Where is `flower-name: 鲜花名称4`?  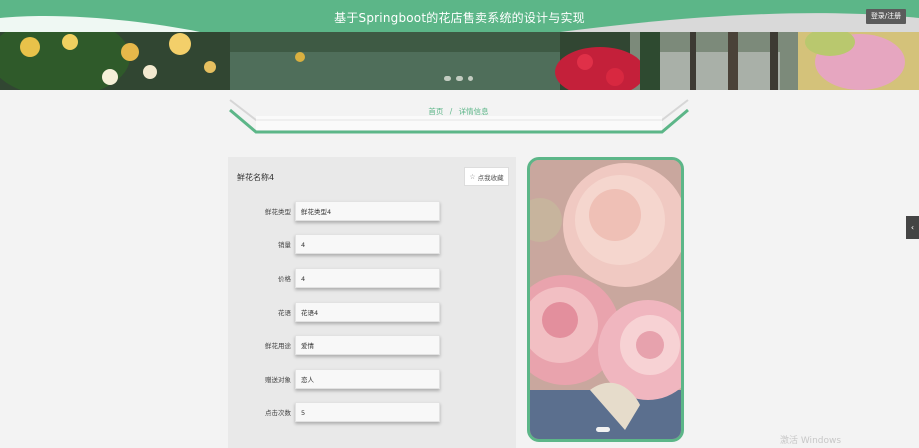
flower-name: 鲜花名称4 is located at coordinates (256, 177).